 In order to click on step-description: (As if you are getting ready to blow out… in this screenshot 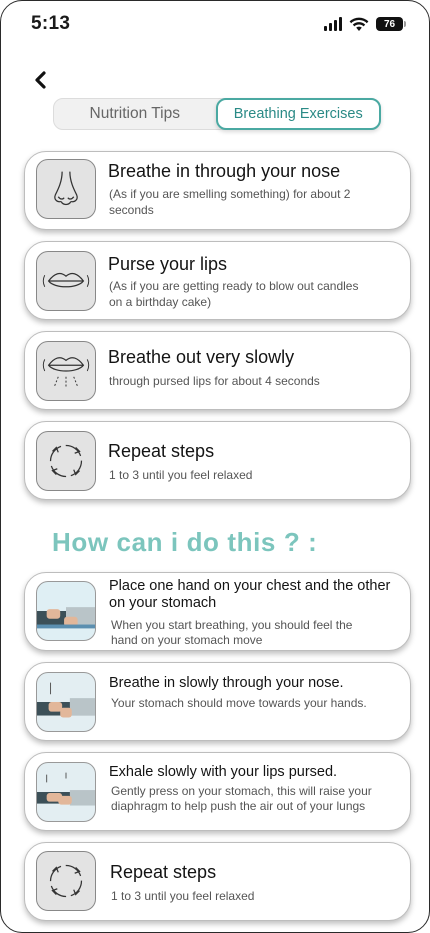, I will do `click(234, 294)`.